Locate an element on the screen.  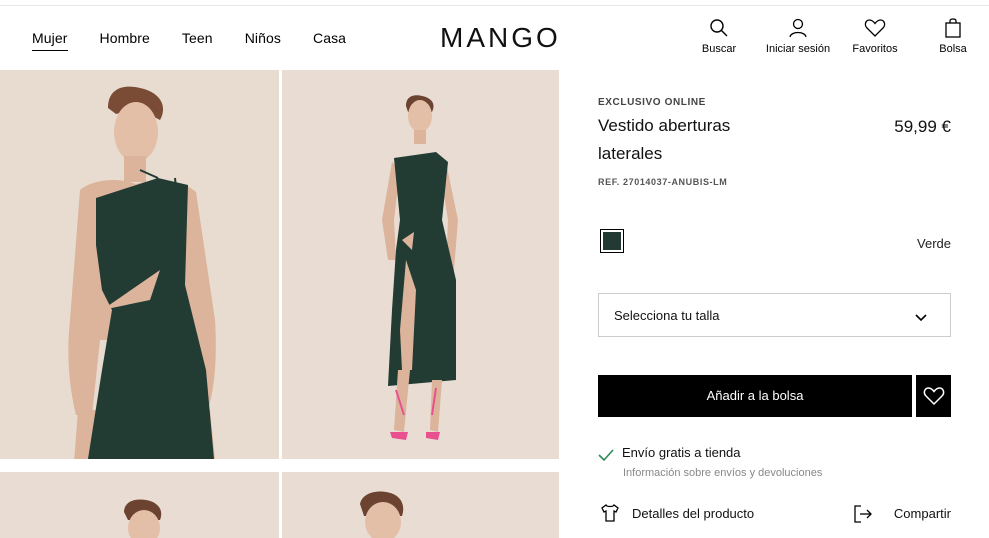
nav-item-casa: Casa is located at coordinates (329, 40).